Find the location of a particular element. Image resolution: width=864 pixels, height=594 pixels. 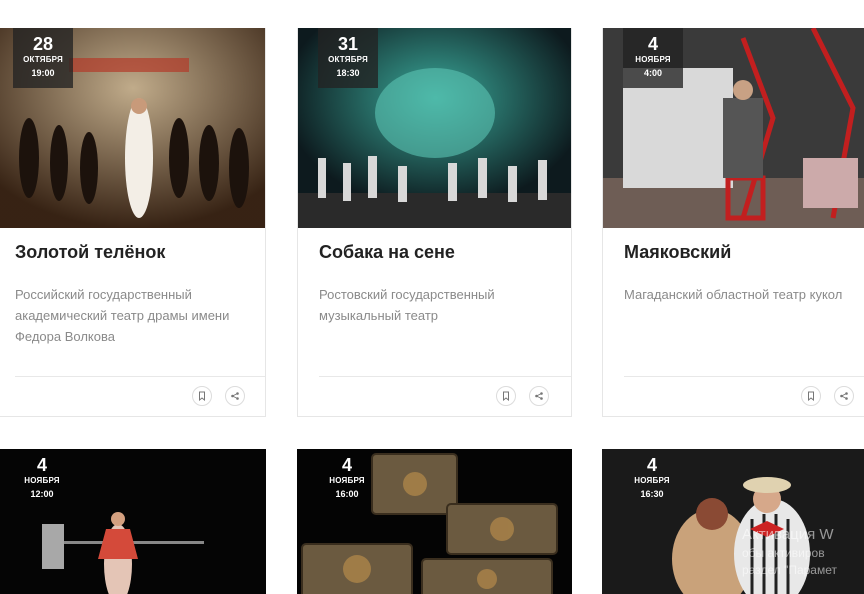

watermark-line-1: Активация W is located at coordinates (788, 534).